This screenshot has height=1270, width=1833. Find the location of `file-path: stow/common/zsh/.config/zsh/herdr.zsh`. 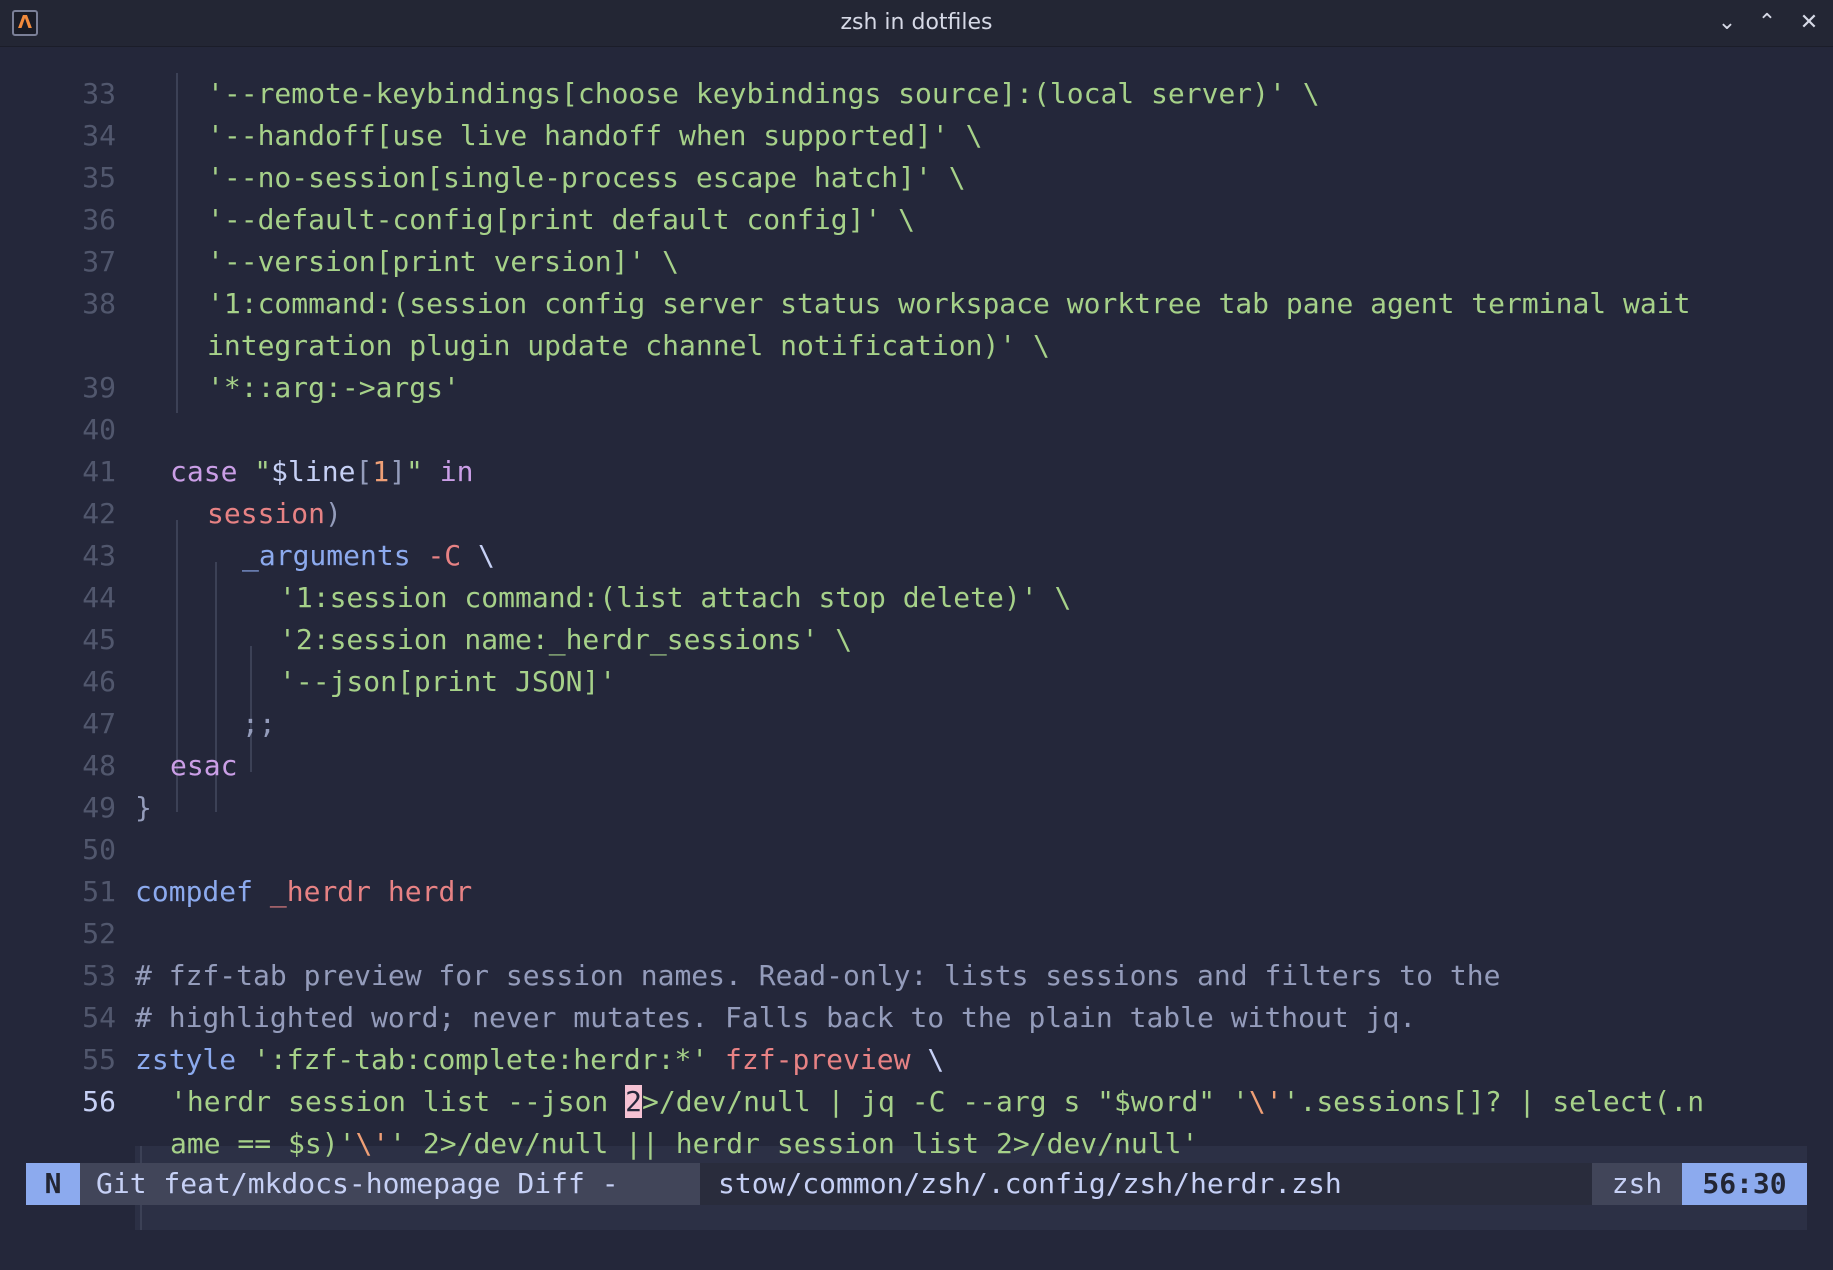

file-path: stow/common/zsh/.config/zsh/herdr.zsh is located at coordinates (1030, 1183).